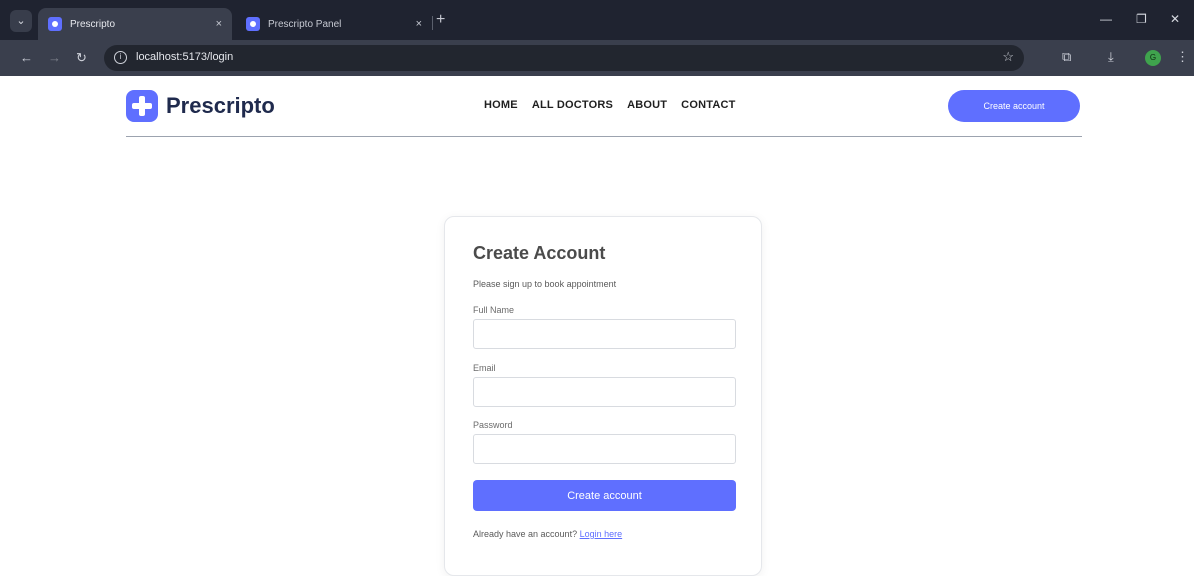 Image resolution: width=1194 pixels, height=576 pixels. What do you see at coordinates (647, 105) in the screenshot?
I see `nav-about: ABOUT` at bounding box center [647, 105].